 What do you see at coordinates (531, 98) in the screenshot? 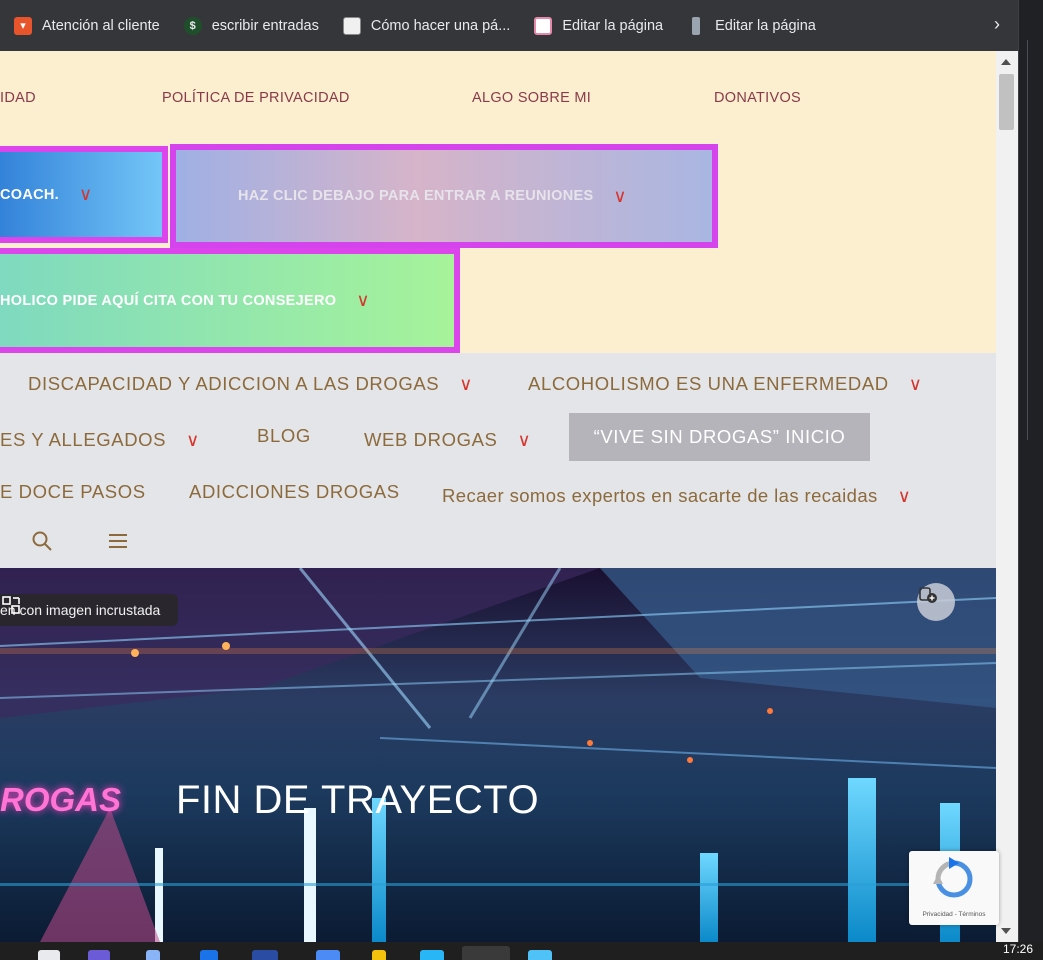
I see `topnav-link-algo-sobre-mi: ALGO SOBRE MI` at bounding box center [531, 98].